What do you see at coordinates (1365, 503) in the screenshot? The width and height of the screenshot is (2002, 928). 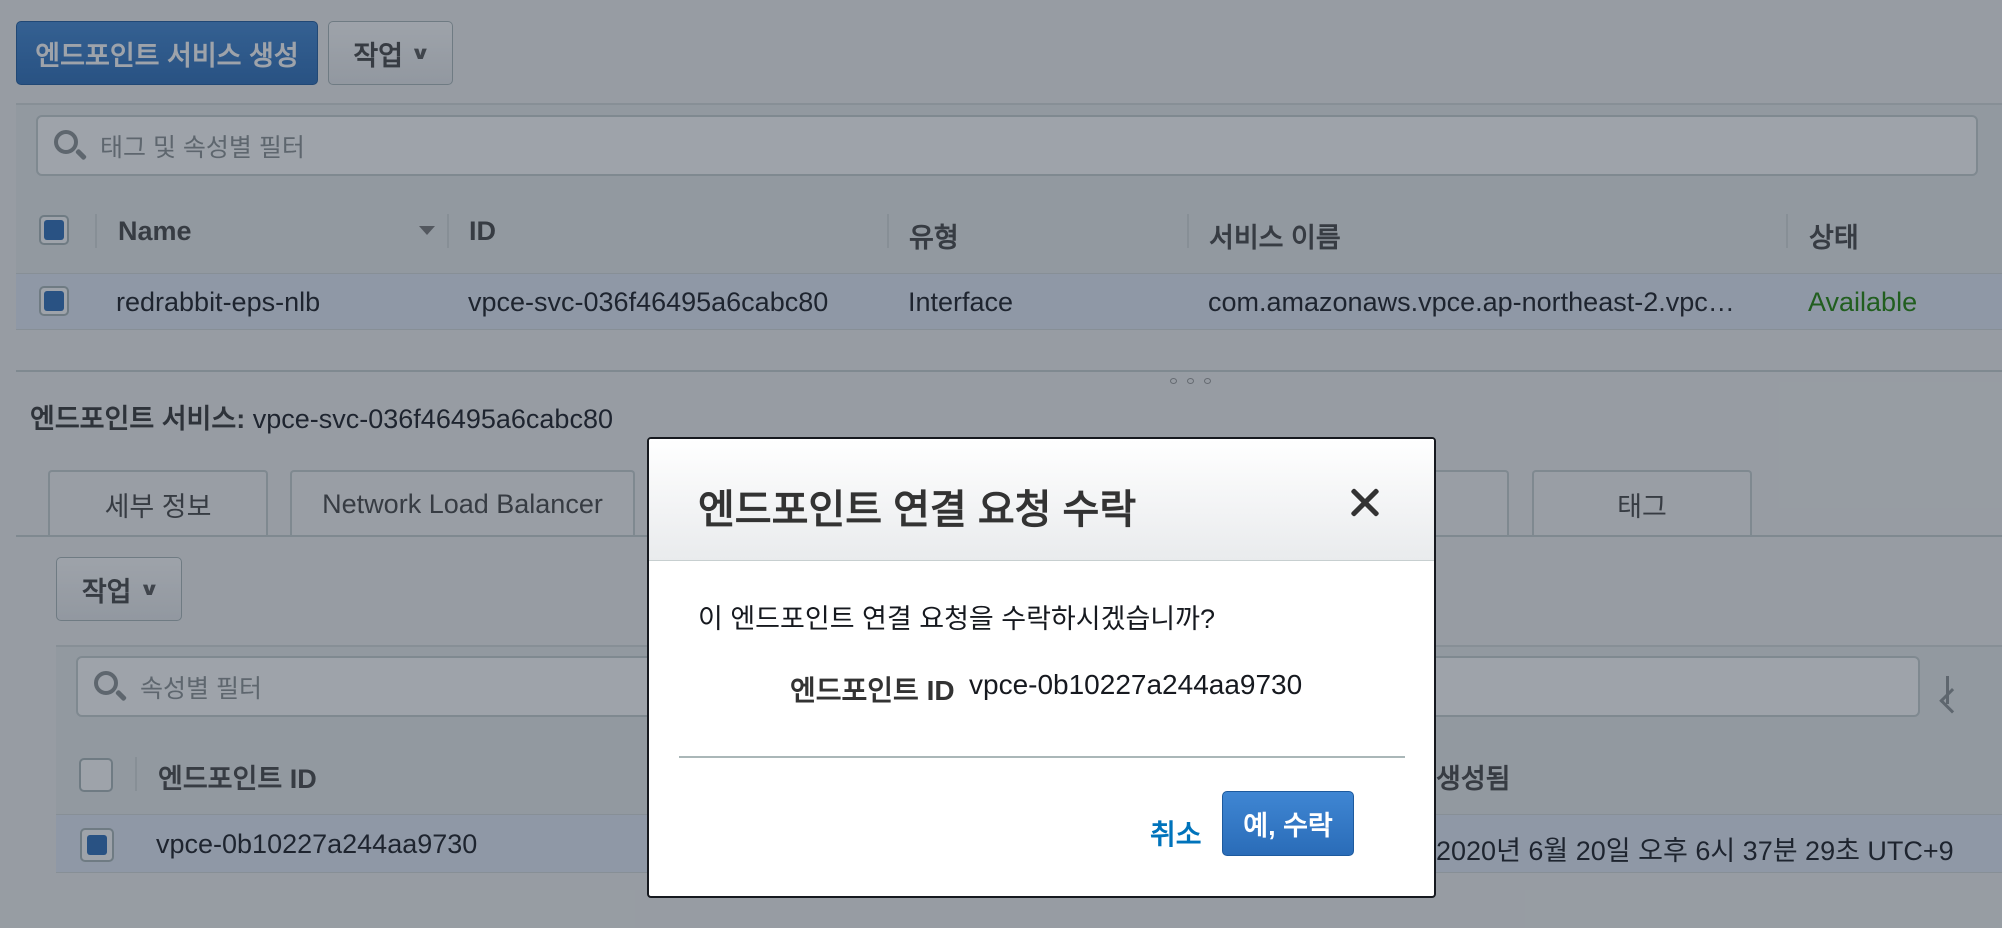 I see `close-icon` at bounding box center [1365, 503].